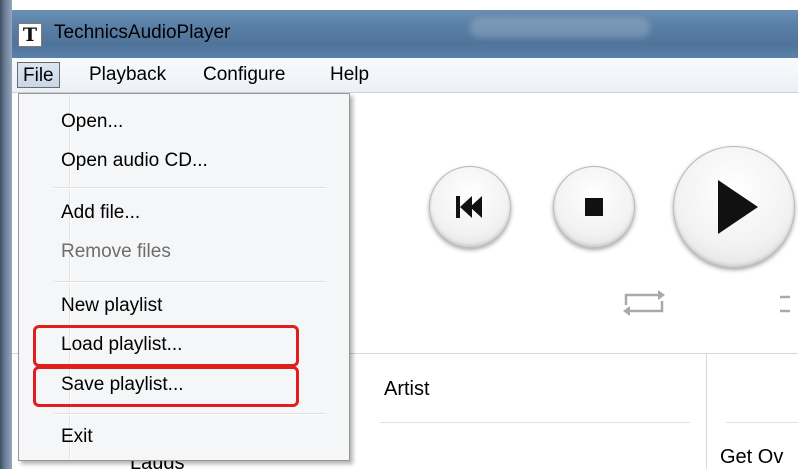 This screenshot has width=798, height=475. What do you see at coordinates (30, 35) in the screenshot?
I see `app-icon: T` at bounding box center [30, 35].